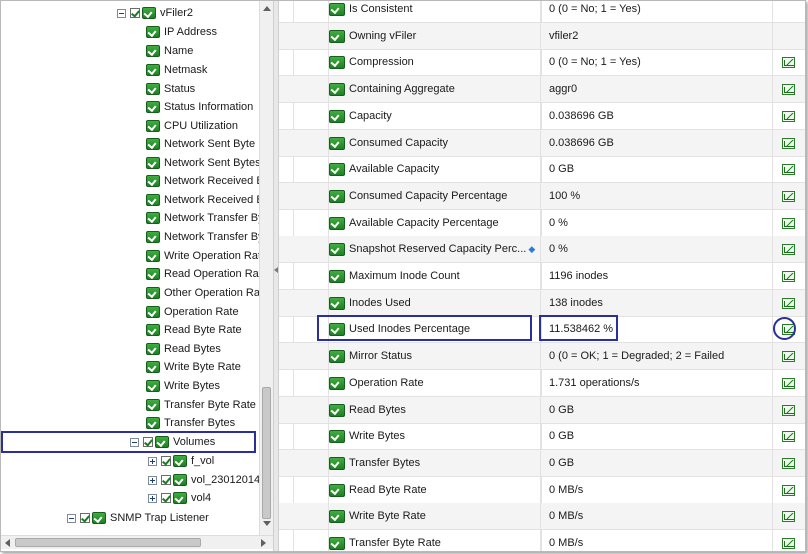  What do you see at coordinates (202, 144) in the screenshot?
I see `tree-node-network-sent-byte-rate: Network Sent Byte Rate` at bounding box center [202, 144].